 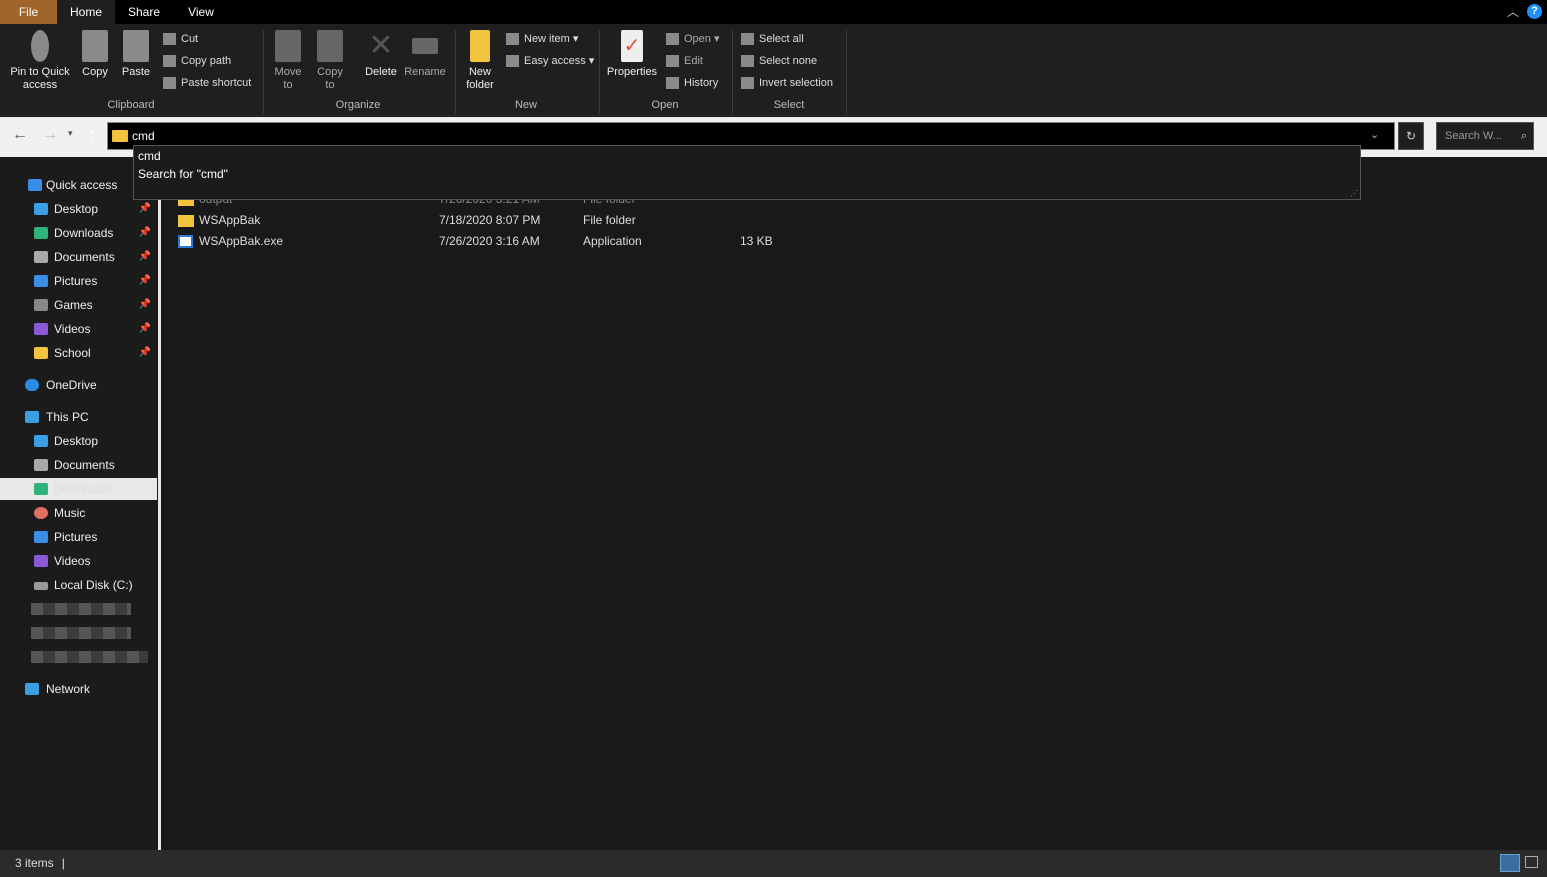 What do you see at coordinates (78, 561) in the screenshot?
I see `sidebar-item-pc-videos: Videos` at bounding box center [78, 561].